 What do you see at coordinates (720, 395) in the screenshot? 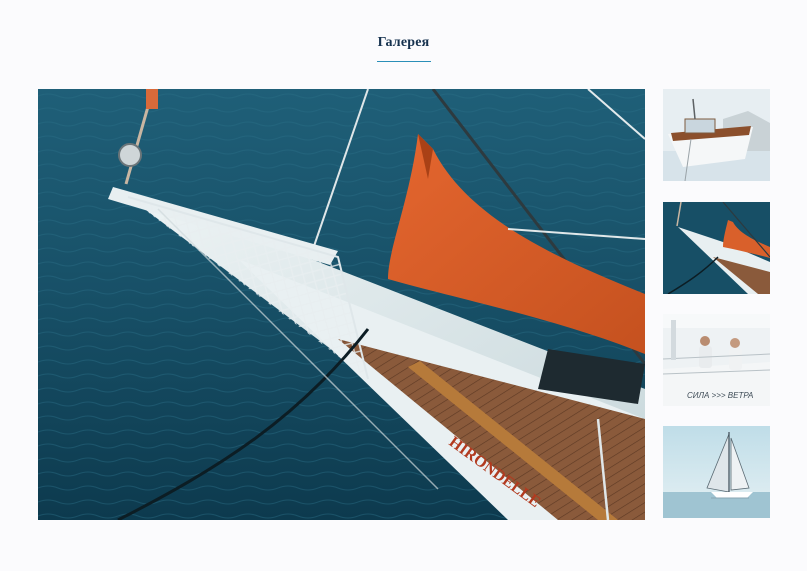
I see `hull-text: СИЛА >>> ВЕТРА` at bounding box center [720, 395].